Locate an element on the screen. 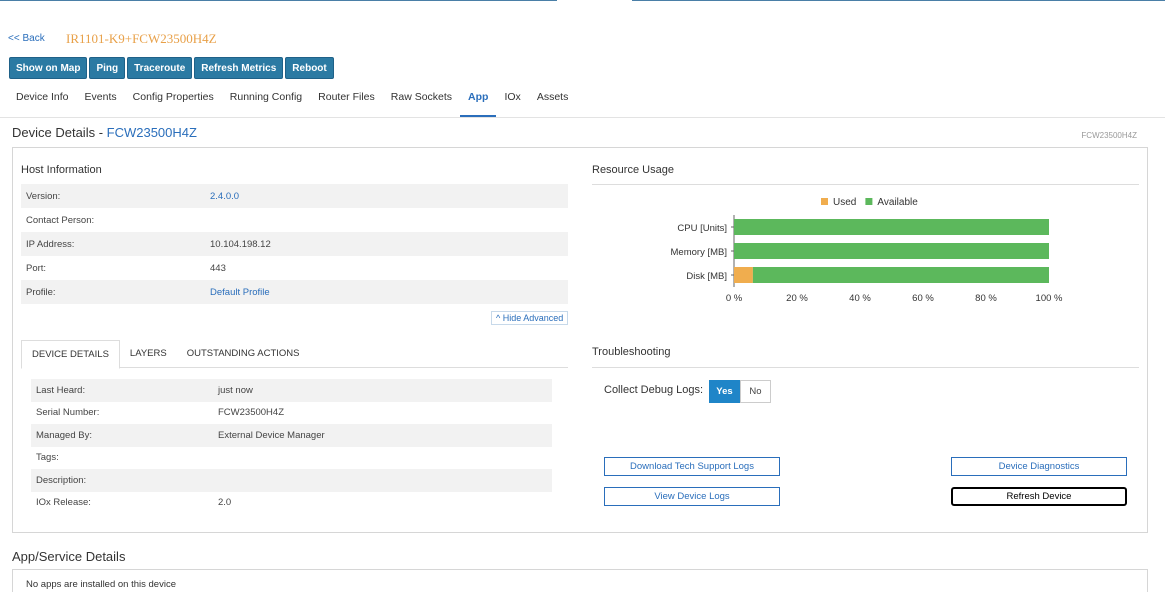 This screenshot has width=1165, height=592. table-row: IOx Release: 2.0 is located at coordinates (291, 503).